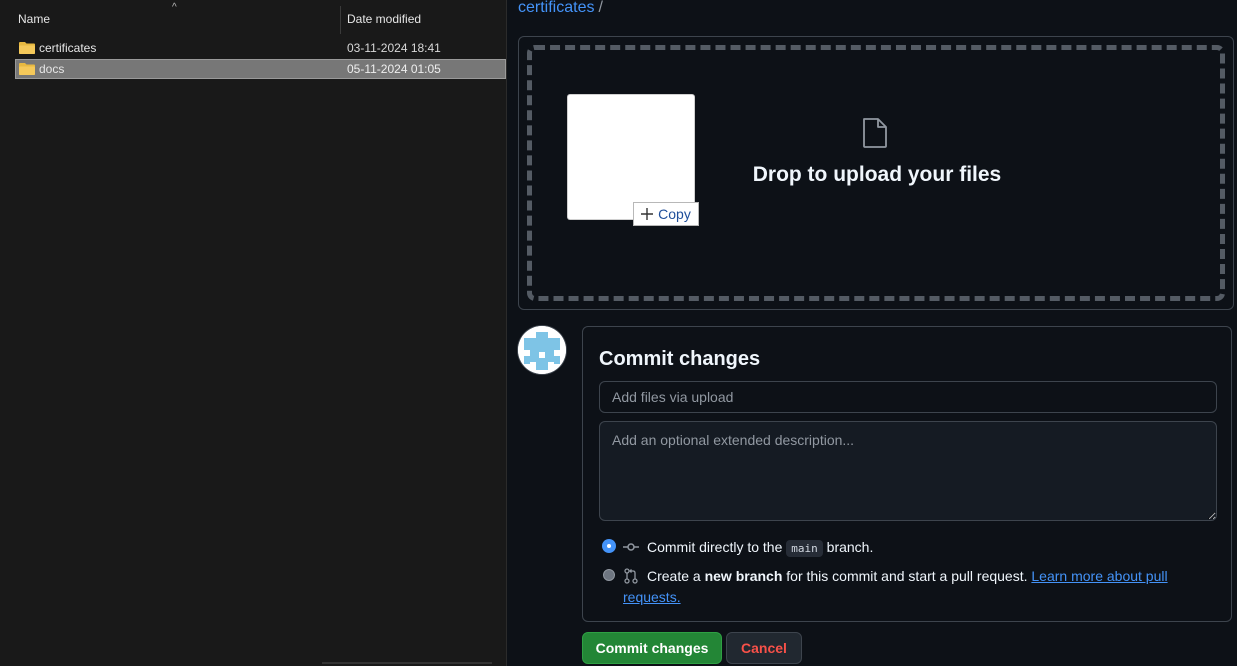  Describe the element at coordinates (384, 19) in the screenshot. I see `column-date-header: Date modified` at that location.